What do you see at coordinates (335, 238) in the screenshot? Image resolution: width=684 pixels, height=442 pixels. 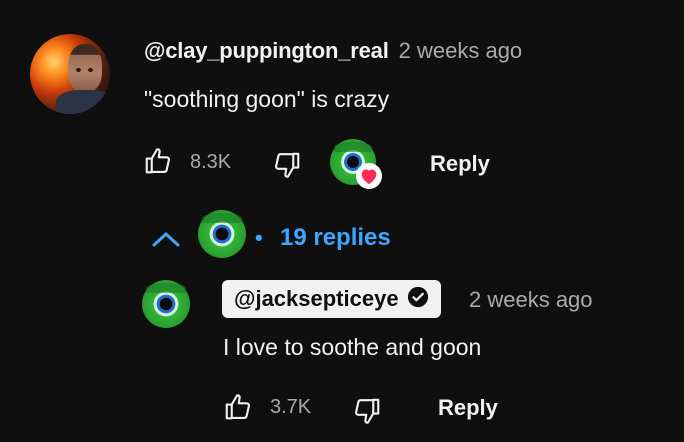 I see `replies-toggle-label: 19 replies` at bounding box center [335, 238].